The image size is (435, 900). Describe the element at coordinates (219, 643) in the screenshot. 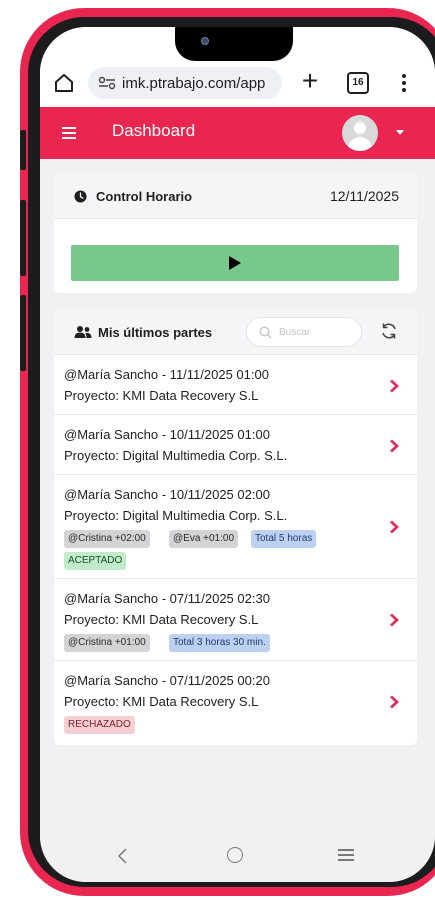

I see `total-hours-badge: Total 3 horas 30 min.` at that location.